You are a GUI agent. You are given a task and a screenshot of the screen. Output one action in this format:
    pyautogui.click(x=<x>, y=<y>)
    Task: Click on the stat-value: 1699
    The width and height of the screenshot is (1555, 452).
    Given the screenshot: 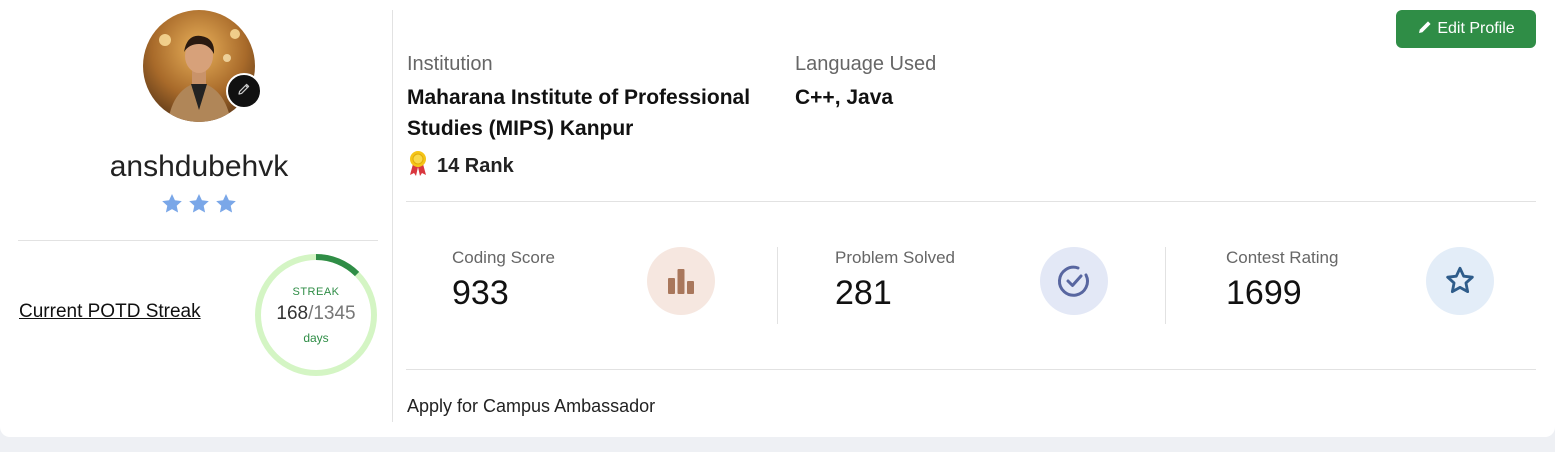 What is the action you would take?
    pyautogui.click(x=1264, y=293)
    